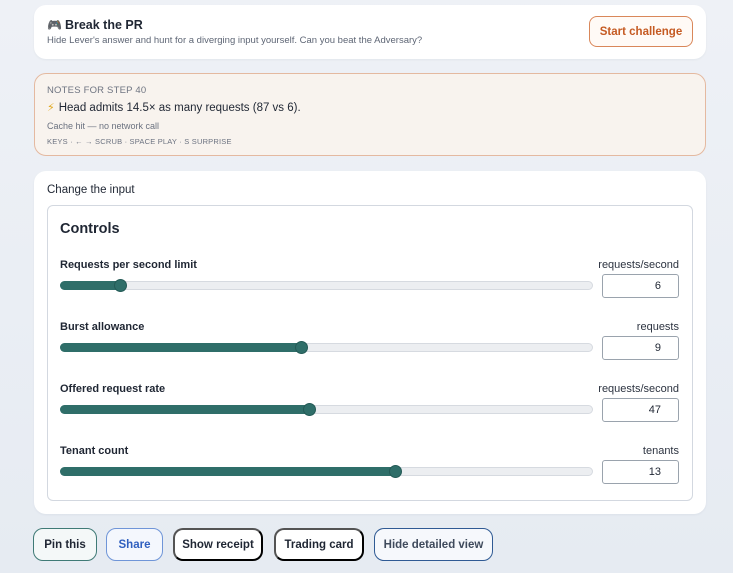 Image resolution: width=733 pixels, height=573 pixels. What do you see at coordinates (640, 410) in the screenshot?
I see `offered-rate-input: 47` at bounding box center [640, 410].